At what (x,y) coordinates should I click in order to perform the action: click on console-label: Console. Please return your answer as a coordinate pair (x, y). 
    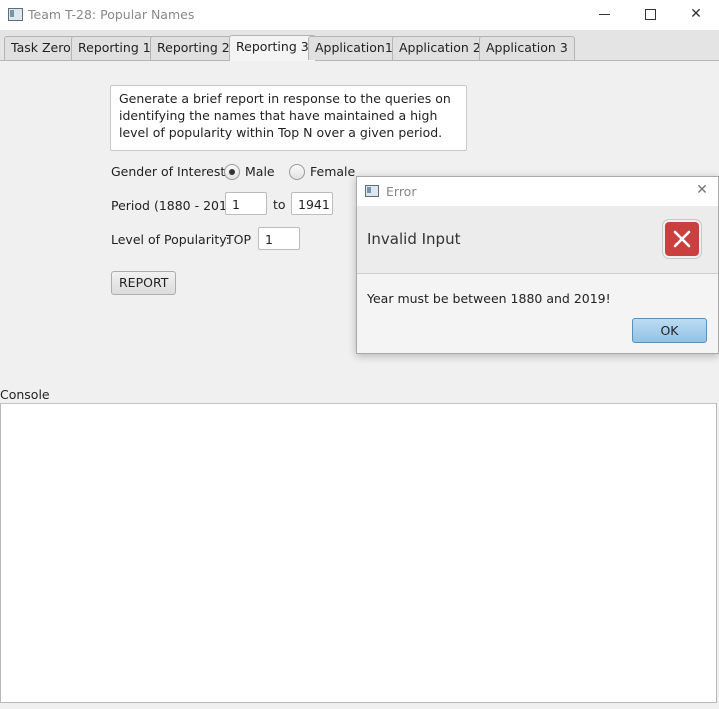
    Looking at the image, I should click on (25, 394).